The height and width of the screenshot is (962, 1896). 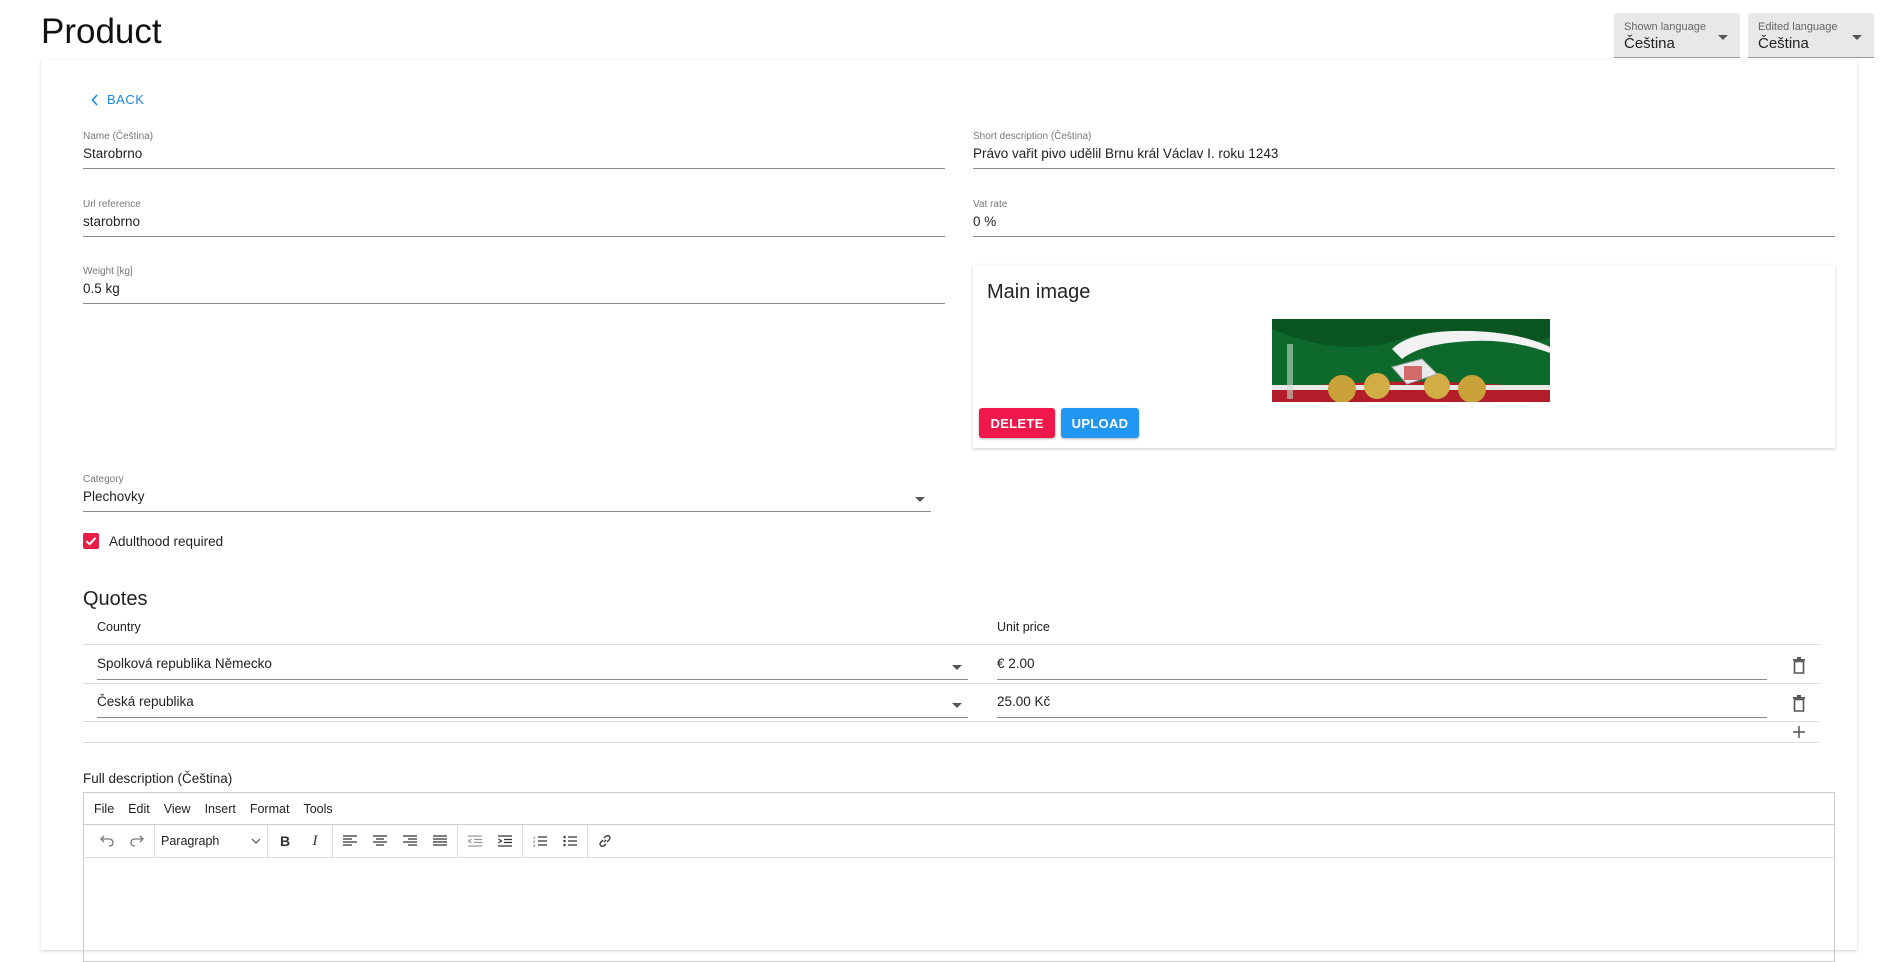 I want to click on name-value: Starobrno, so click(x=113, y=153).